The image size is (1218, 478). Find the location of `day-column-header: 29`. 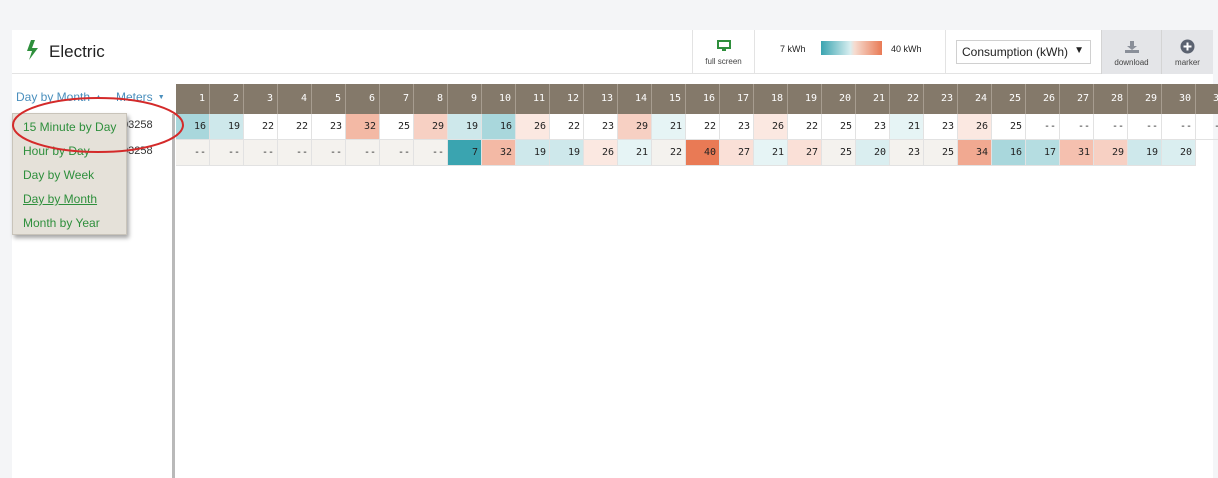

day-column-header: 29 is located at coordinates (1145, 99).